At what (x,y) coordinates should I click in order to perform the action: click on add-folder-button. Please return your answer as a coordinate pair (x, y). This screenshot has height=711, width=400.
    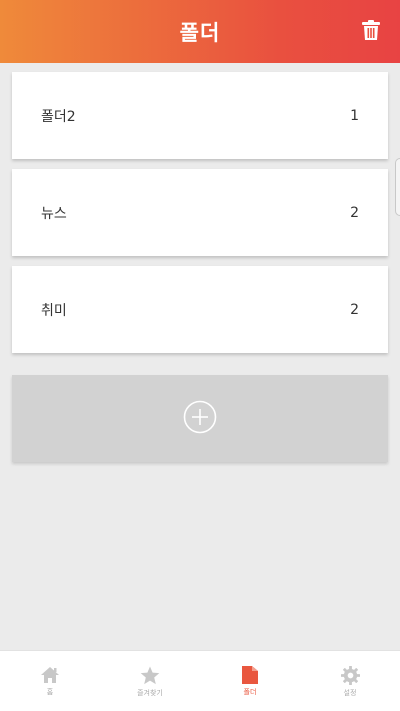
    Looking at the image, I should click on (200, 418).